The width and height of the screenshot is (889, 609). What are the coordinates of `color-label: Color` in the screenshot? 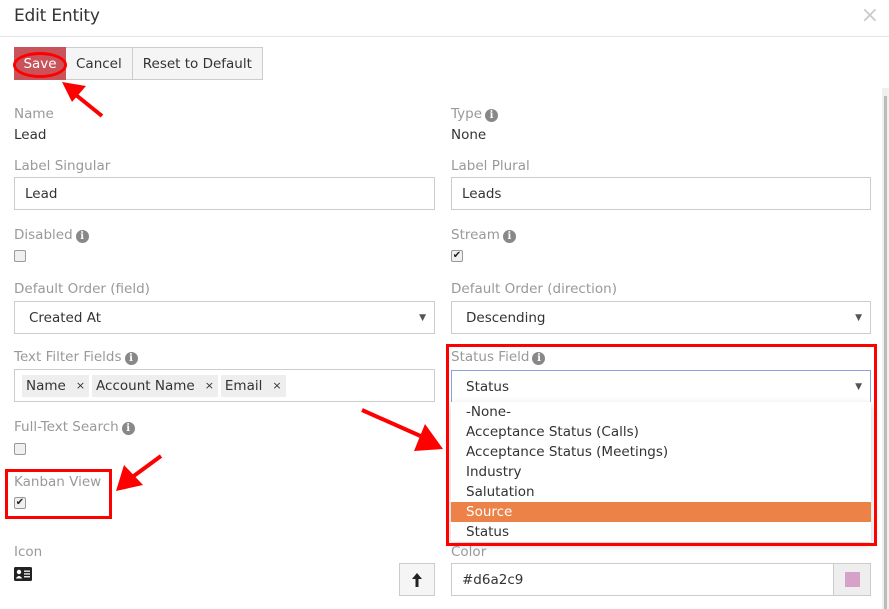 It's located at (469, 552).